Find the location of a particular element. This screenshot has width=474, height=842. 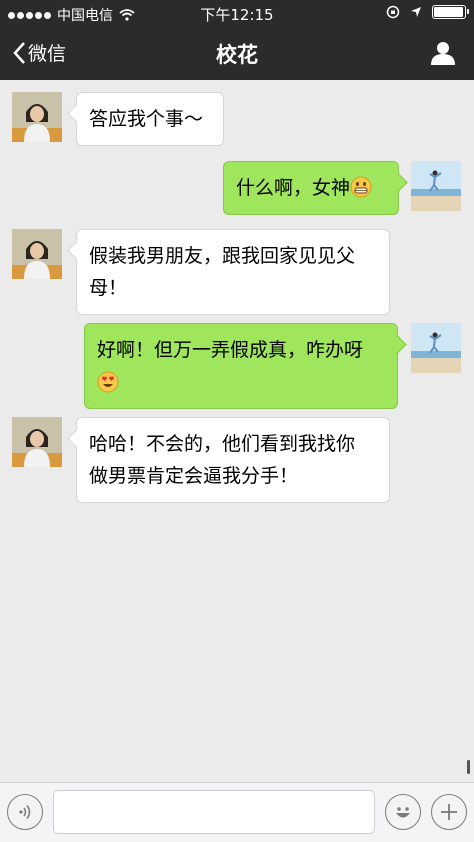

message-bubble: 好啊！但万一弄假成真，咋办呀 is located at coordinates (241, 366).